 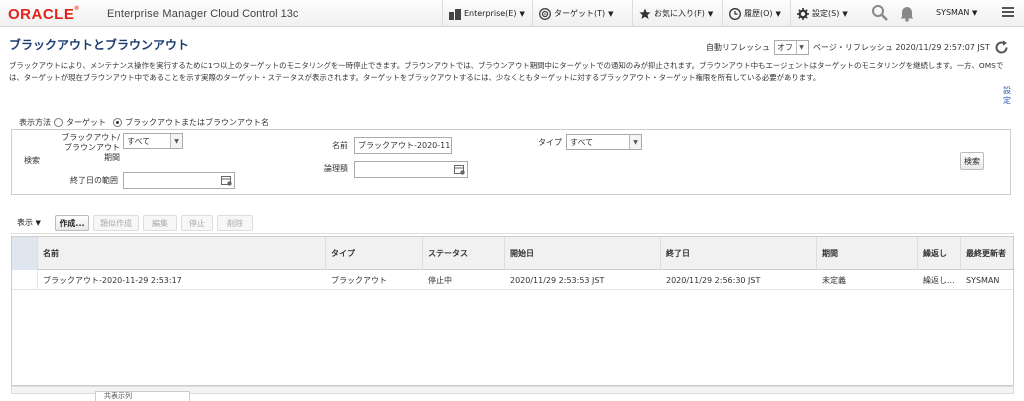 What do you see at coordinates (25, 222) in the screenshot?
I see `view-menu-label: 表示` at bounding box center [25, 222].